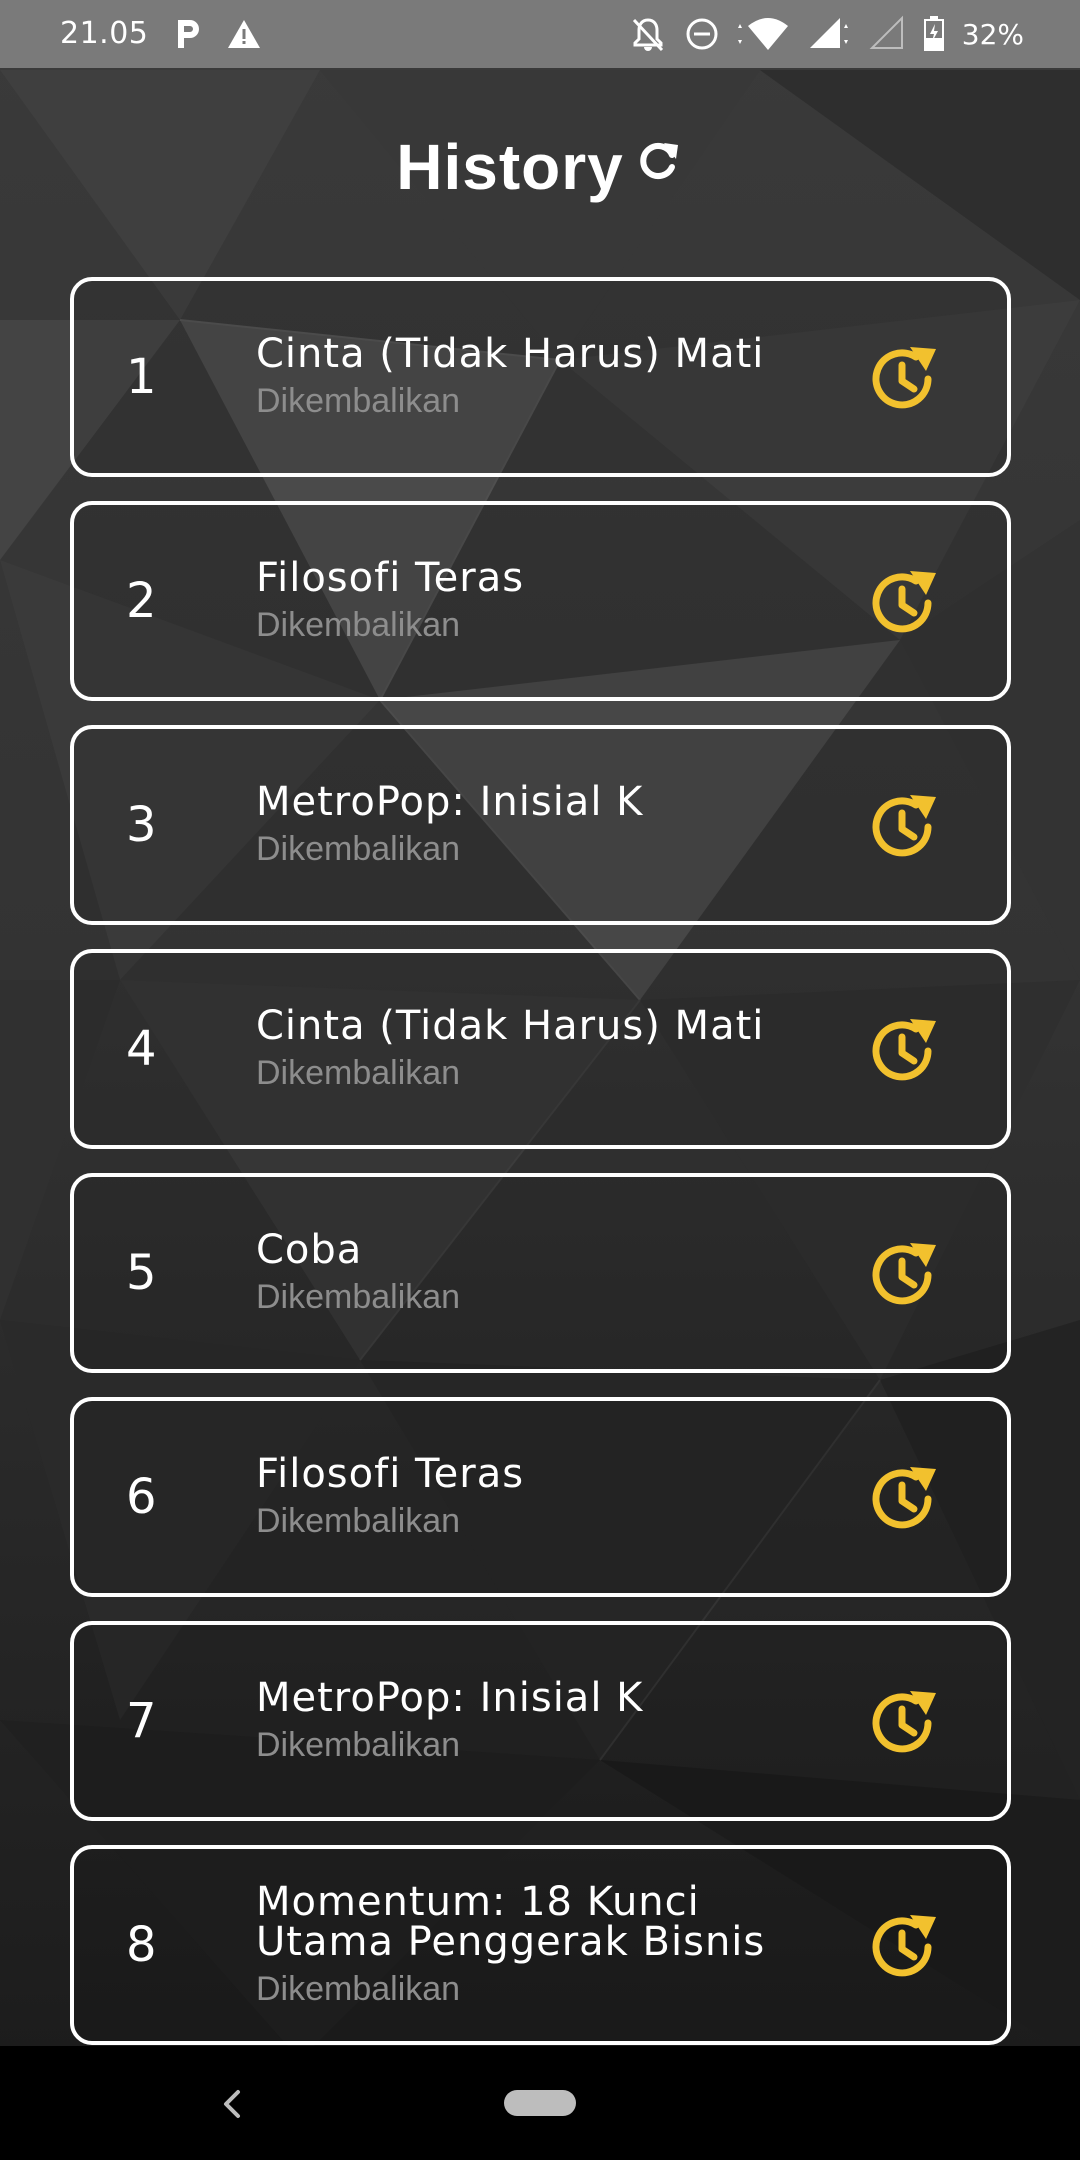 This screenshot has height=2160, width=1080. Describe the element at coordinates (478, 1902) in the screenshot. I see `history-item-title-line: Momentum: 18 Kunci` at that location.